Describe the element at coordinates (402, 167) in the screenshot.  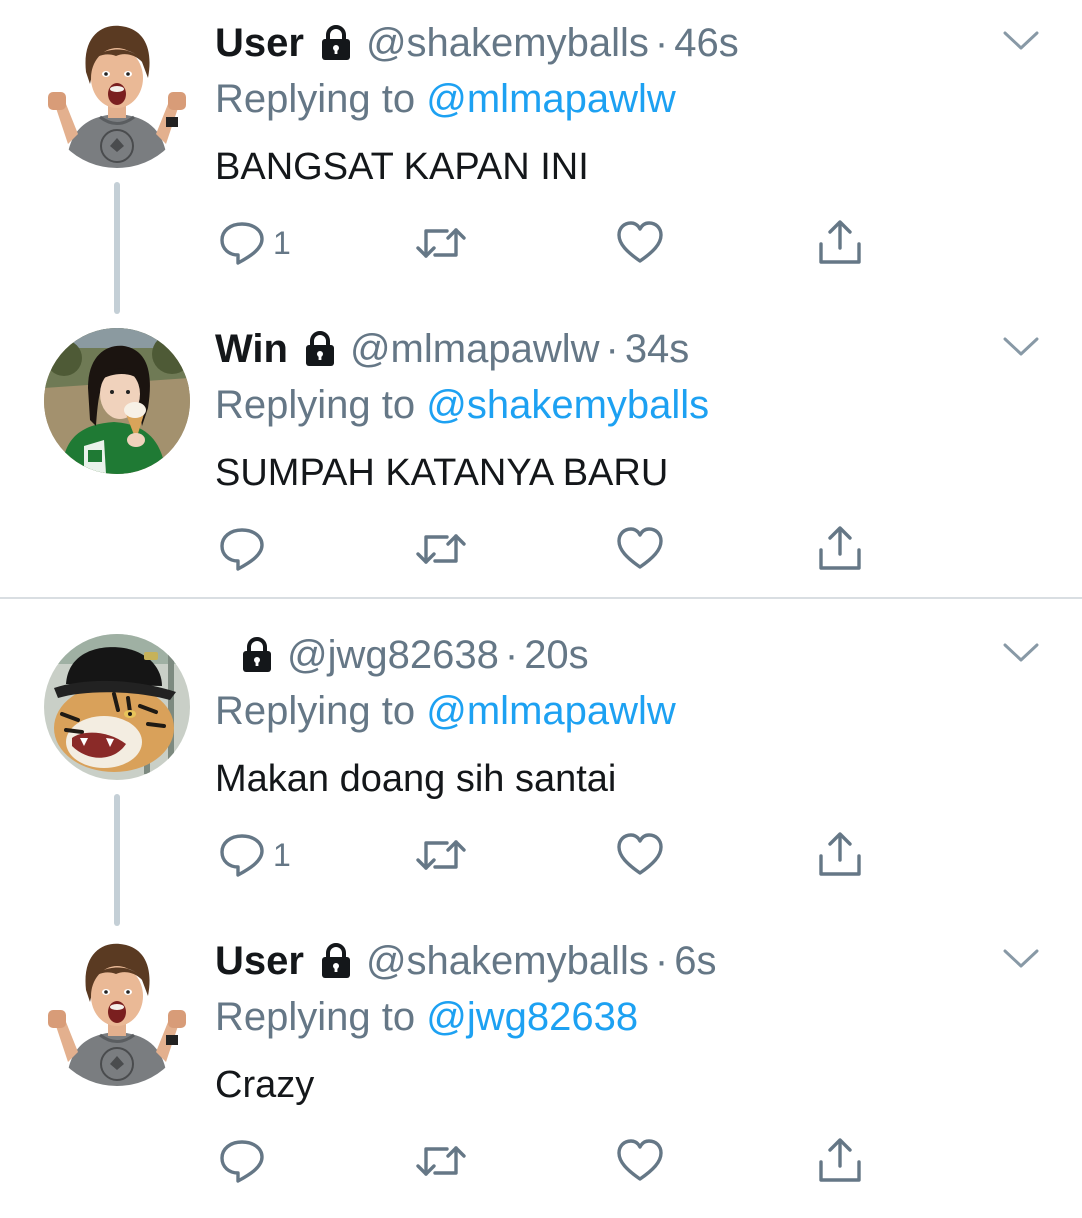
I see `tweet-text: BANGSAT KAPAN INI` at that location.